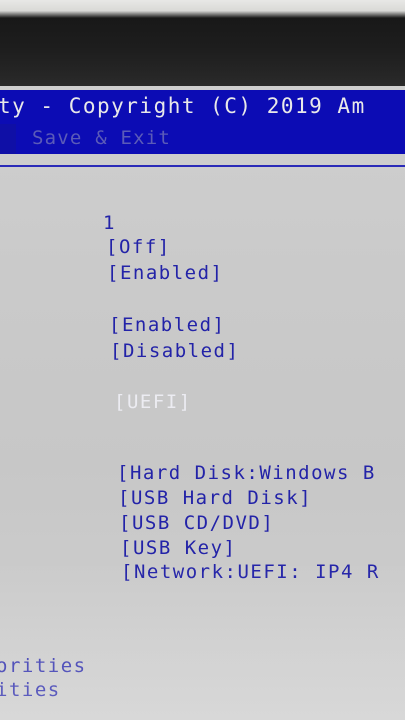 Image resolution: width=405 pixels, height=720 pixels. What do you see at coordinates (167, 325) in the screenshot?
I see `setting-value-csm: [Enabled]` at bounding box center [167, 325].